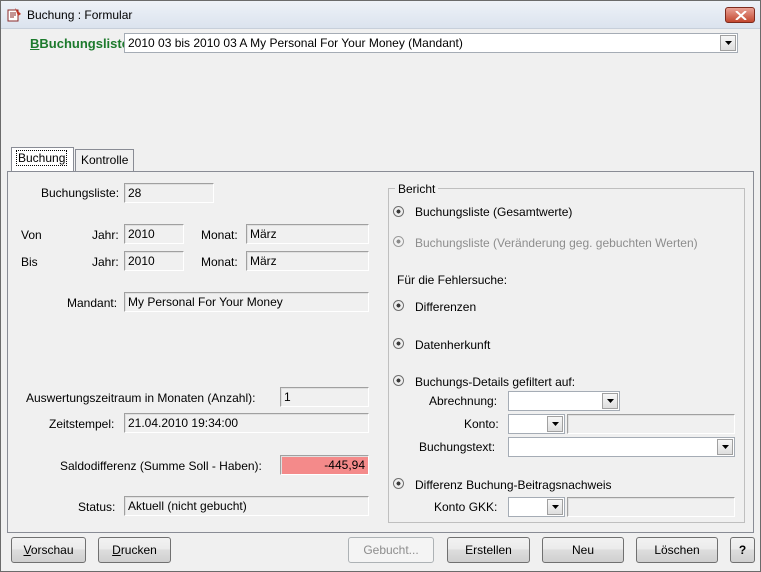 The image size is (761, 572). I want to click on option-differenzen-label: Differenzen, so click(446, 307).